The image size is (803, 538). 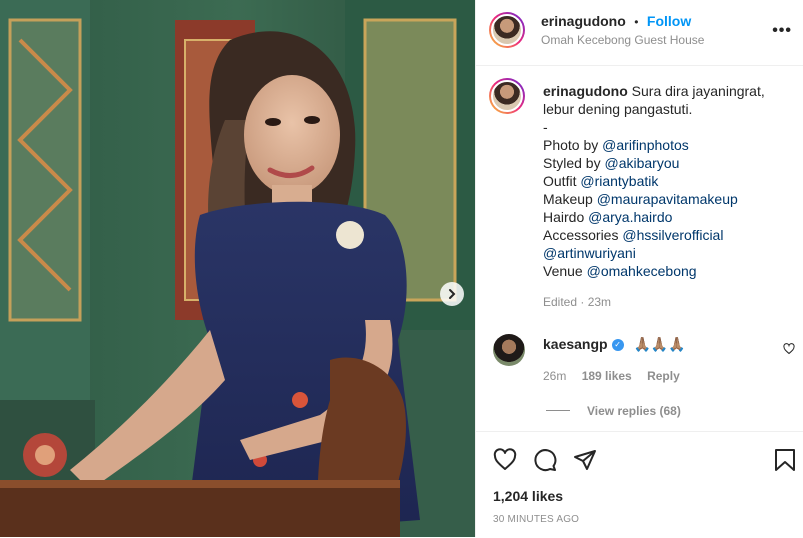 What do you see at coordinates (575, 344) in the screenshot?
I see `commenter-username: kaesangp` at bounding box center [575, 344].